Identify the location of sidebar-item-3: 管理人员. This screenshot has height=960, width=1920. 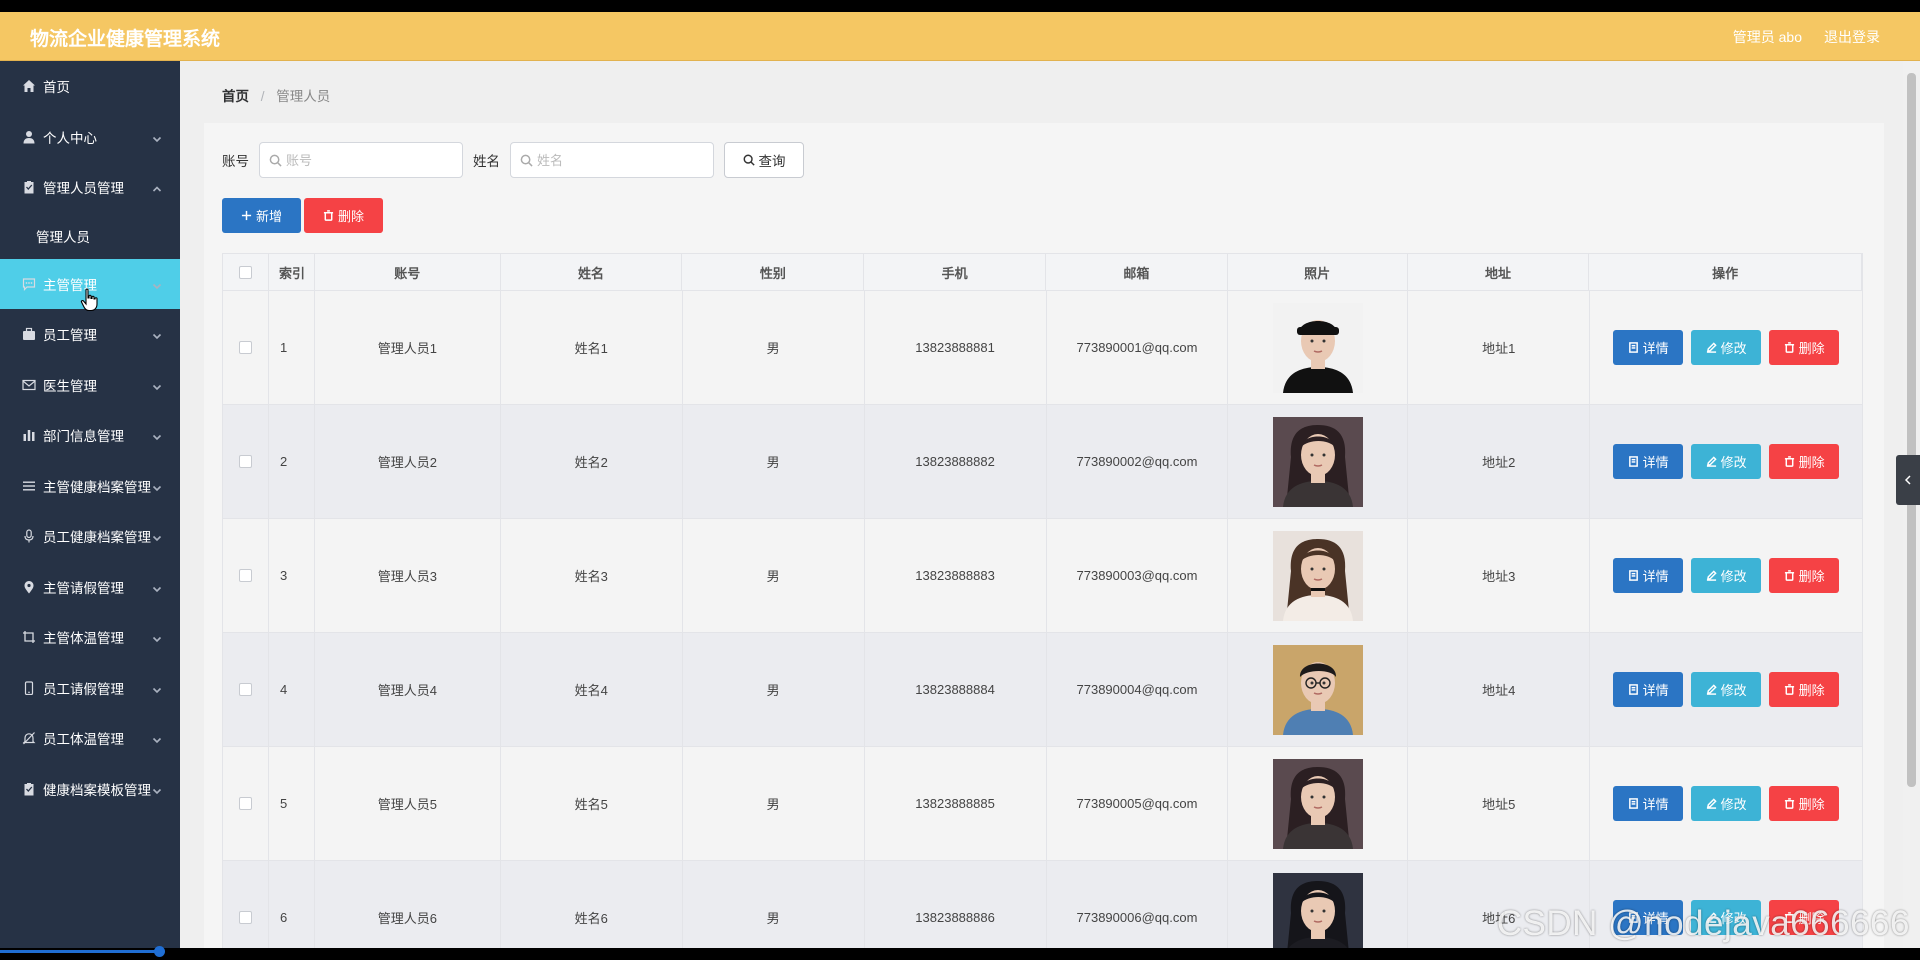
(90, 236).